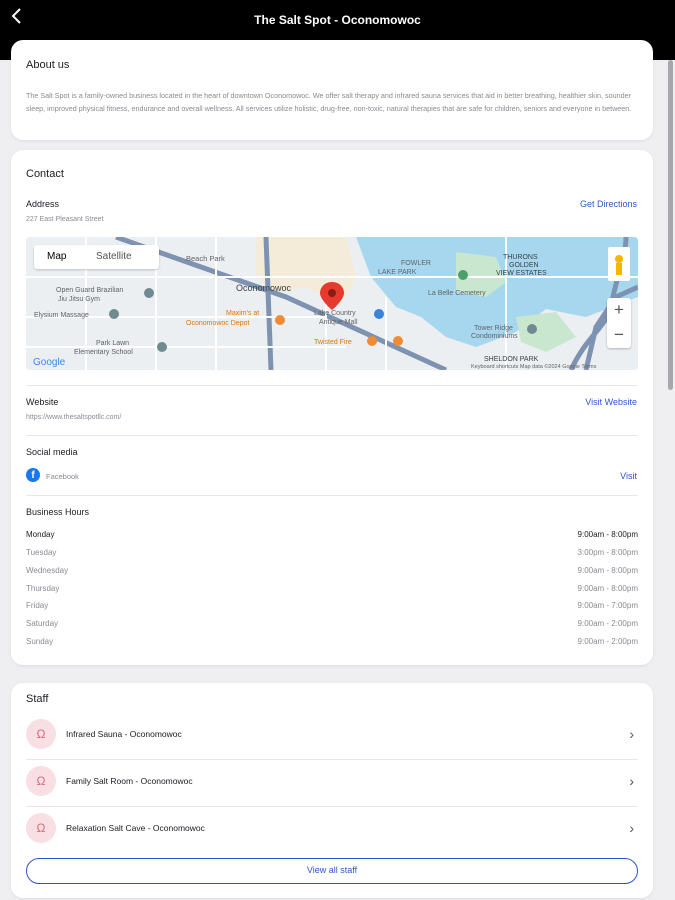  I want to click on satellite-tab: Satellite, so click(114, 256).